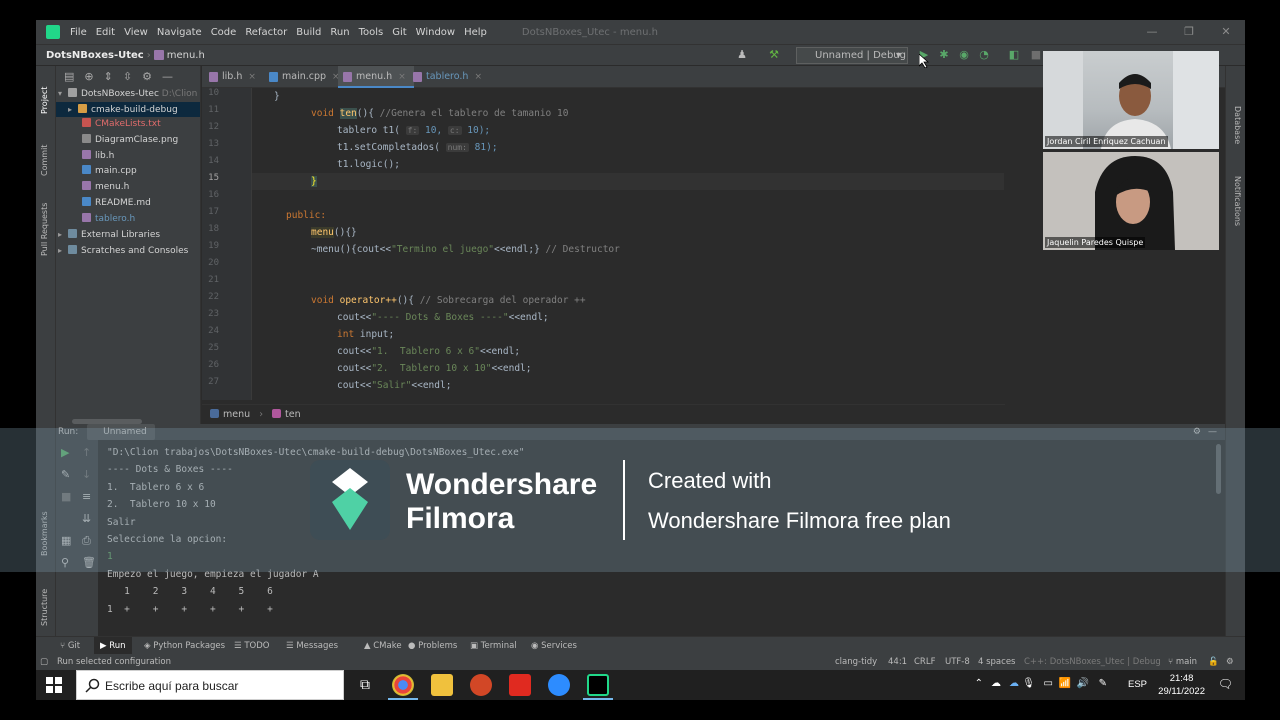  I want to click on code-breadcrumbs: menu › ten, so click(603, 414).